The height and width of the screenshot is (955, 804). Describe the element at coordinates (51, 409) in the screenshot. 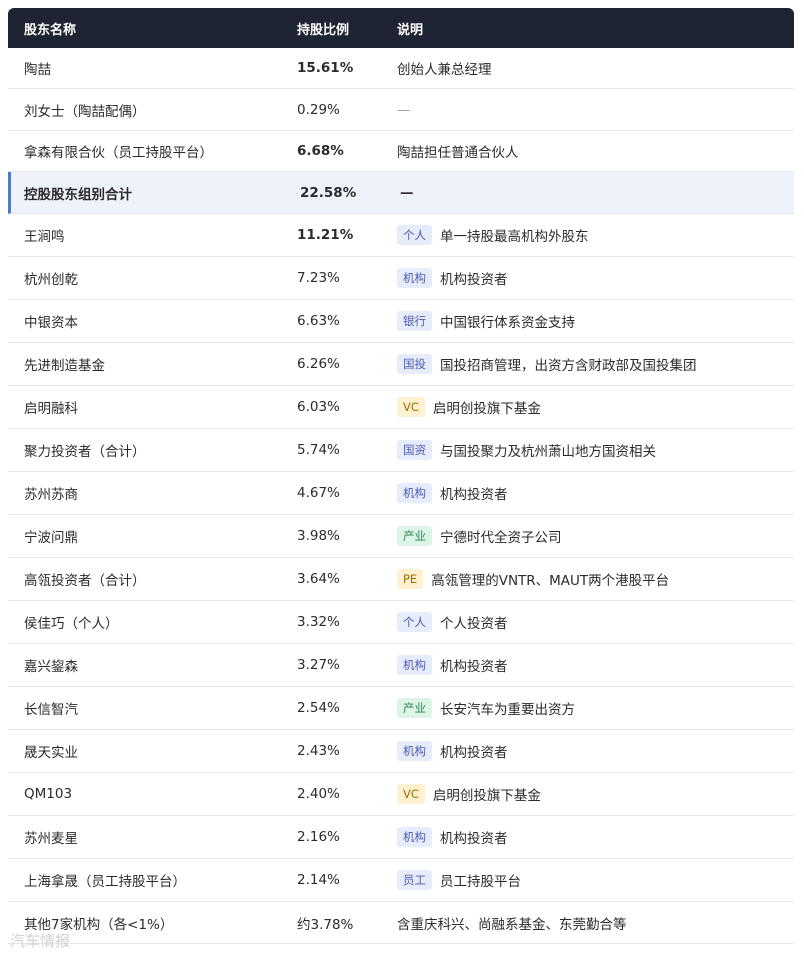

I see `shareholder-name: 启明融科` at that location.